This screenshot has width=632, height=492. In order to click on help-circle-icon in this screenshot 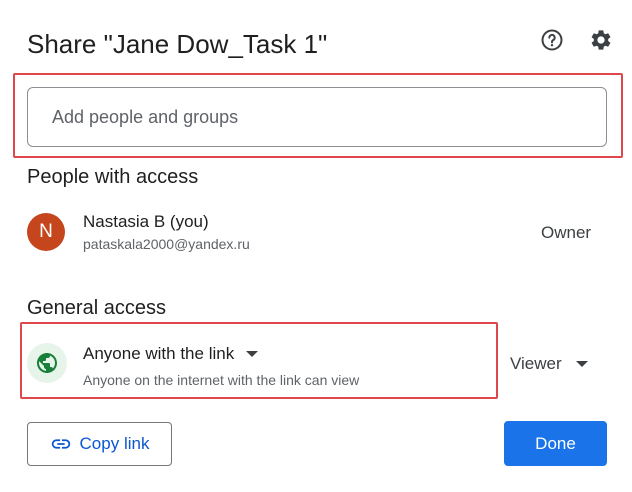, I will do `click(552, 40)`.